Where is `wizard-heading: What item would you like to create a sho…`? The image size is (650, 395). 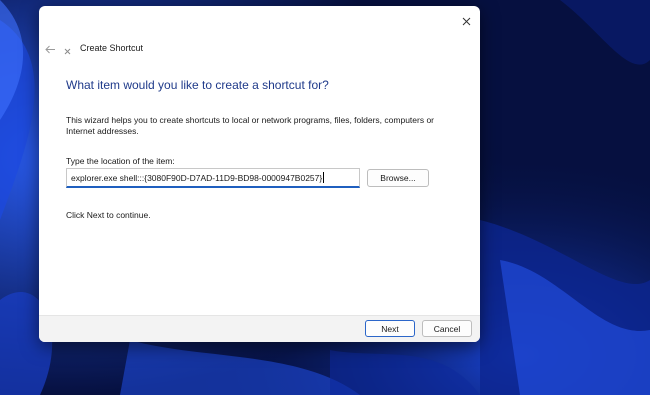
wizard-heading: What item would you like to create a sho… is located at coordinates (197, 85).